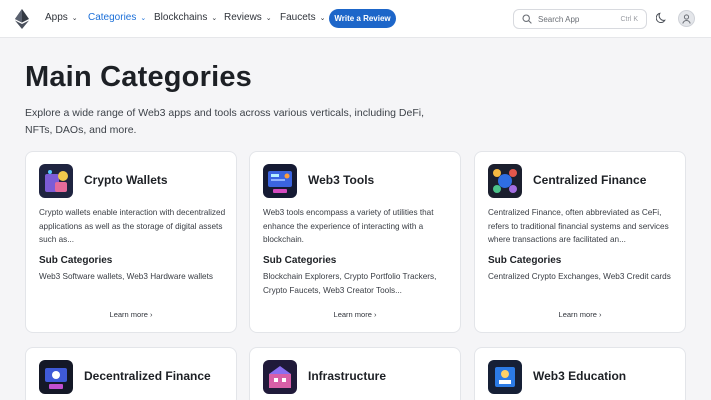  I want to click on write-review-button: Write a Review, so click(362, 18).